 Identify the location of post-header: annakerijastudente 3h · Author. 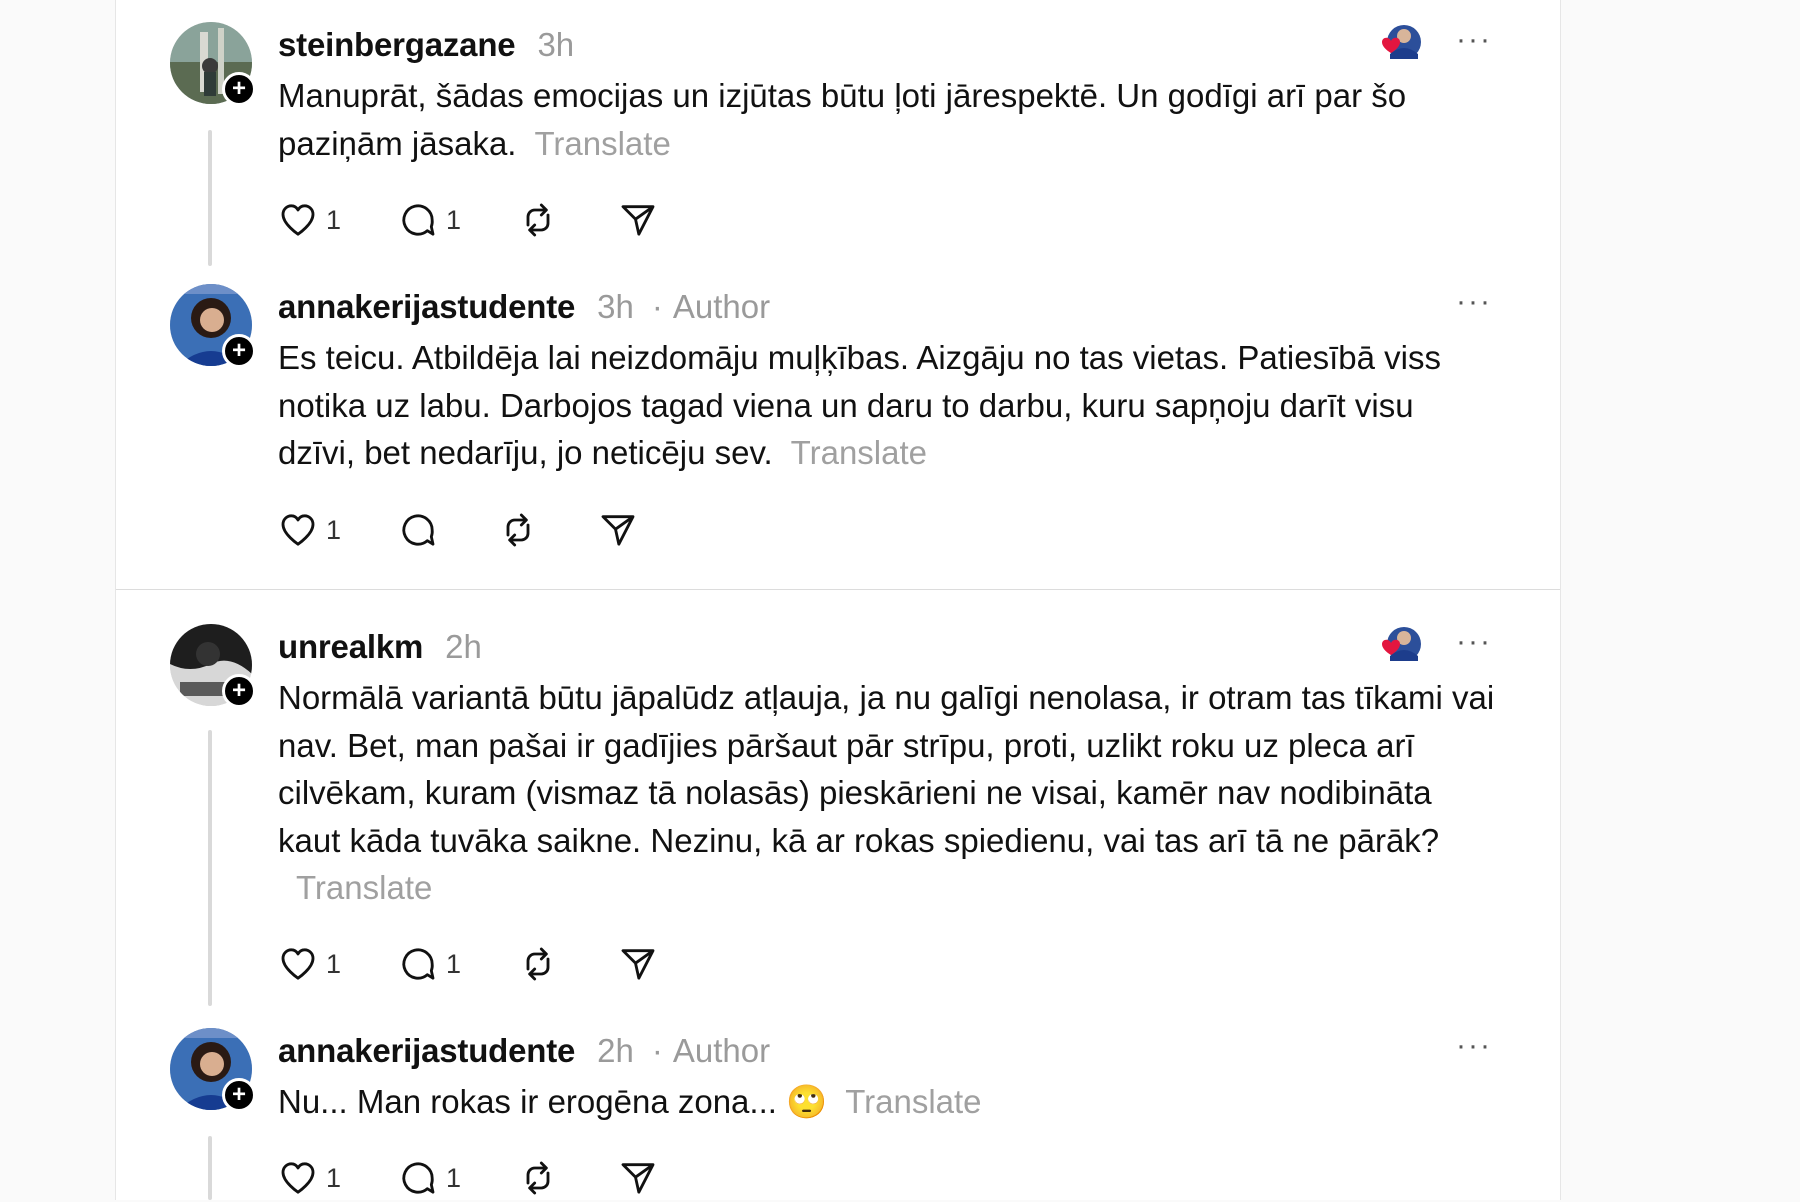
(524, 307).